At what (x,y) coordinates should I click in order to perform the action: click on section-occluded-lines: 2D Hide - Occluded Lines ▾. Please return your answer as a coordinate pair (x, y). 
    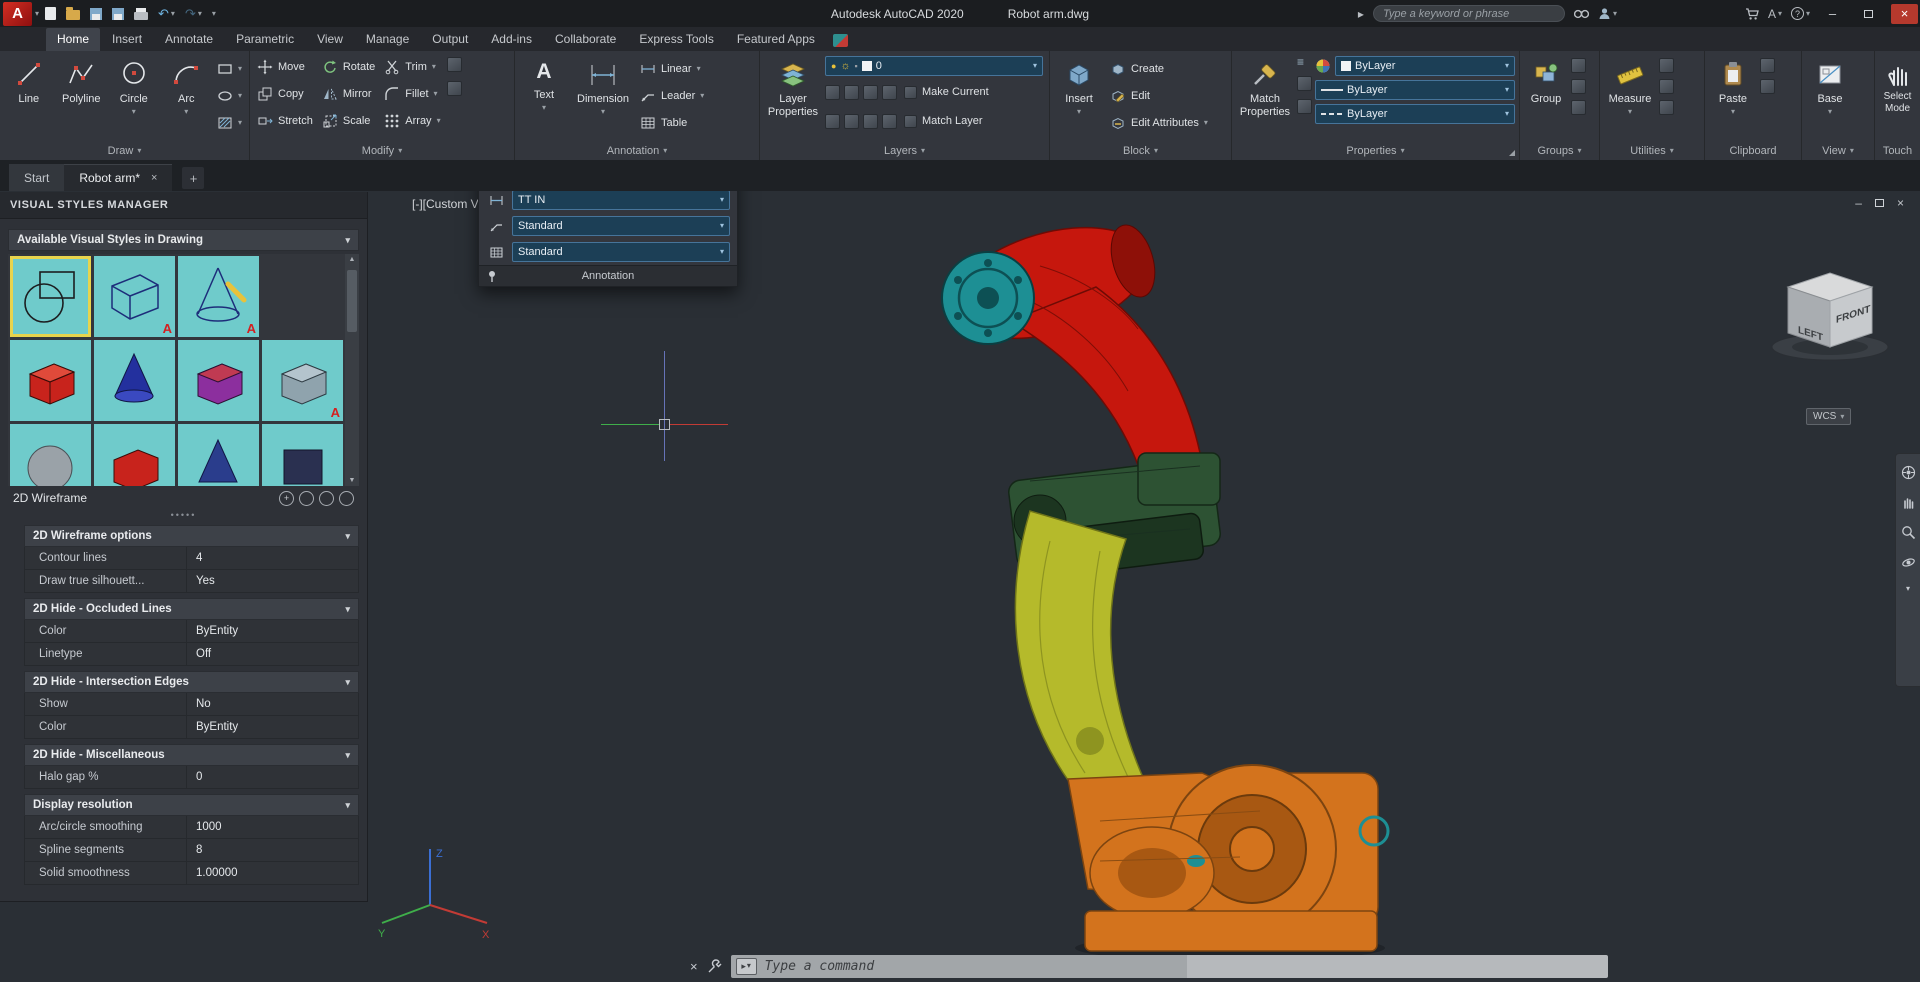
    Looking at the image, I should click on (191, 609).